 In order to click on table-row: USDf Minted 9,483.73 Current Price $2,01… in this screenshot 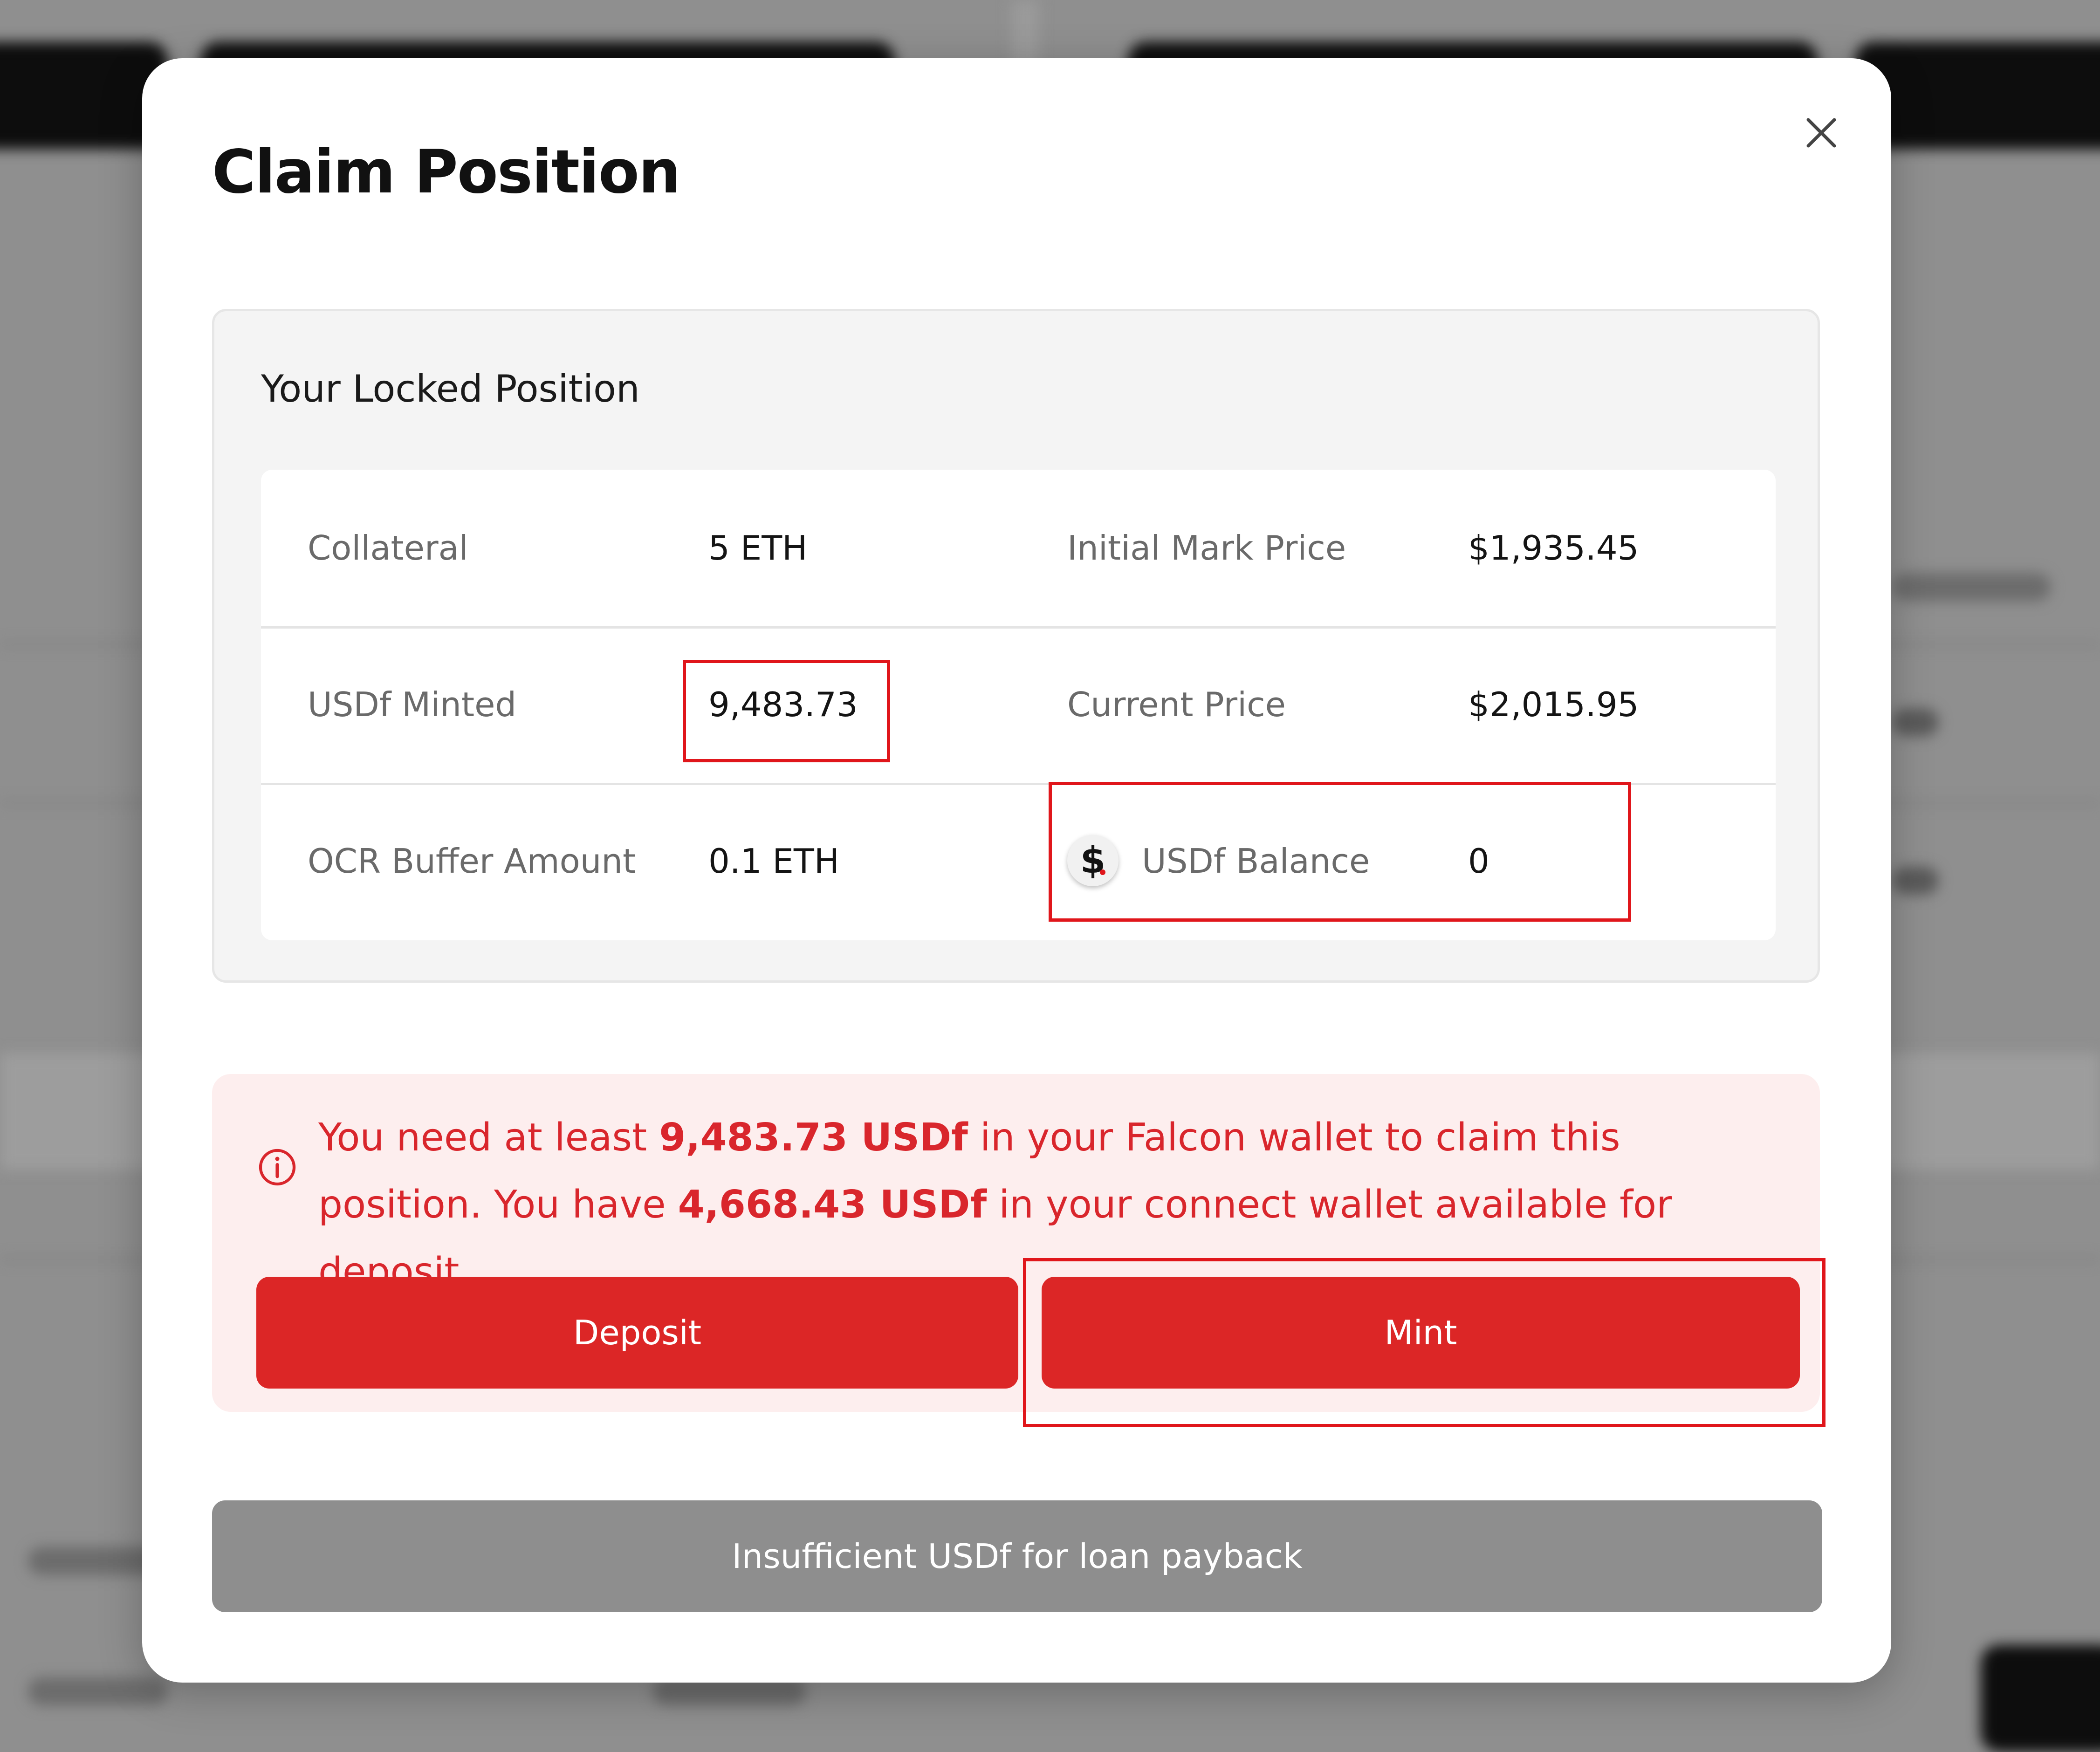, I will do `click(1019, 706)`.